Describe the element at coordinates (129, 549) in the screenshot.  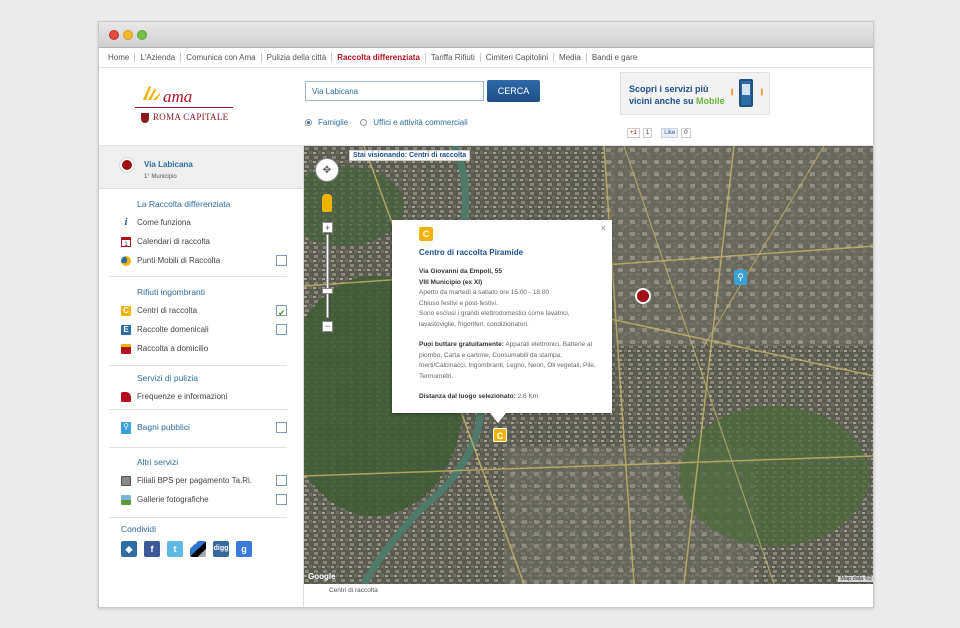
I see `myspace-share-icon: ◆` at that location.